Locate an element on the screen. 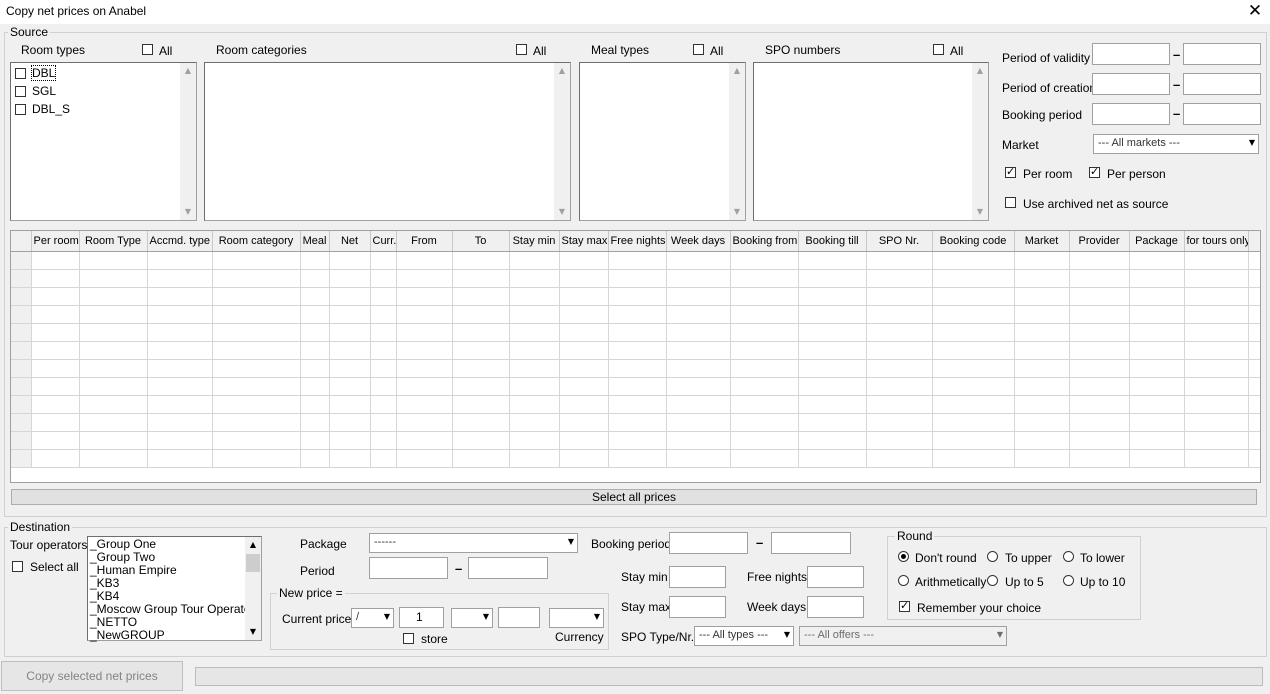 The height and width of the screenshot is (694, 1270). list-item: _NewGROUP is located at coordinates (166, 635).